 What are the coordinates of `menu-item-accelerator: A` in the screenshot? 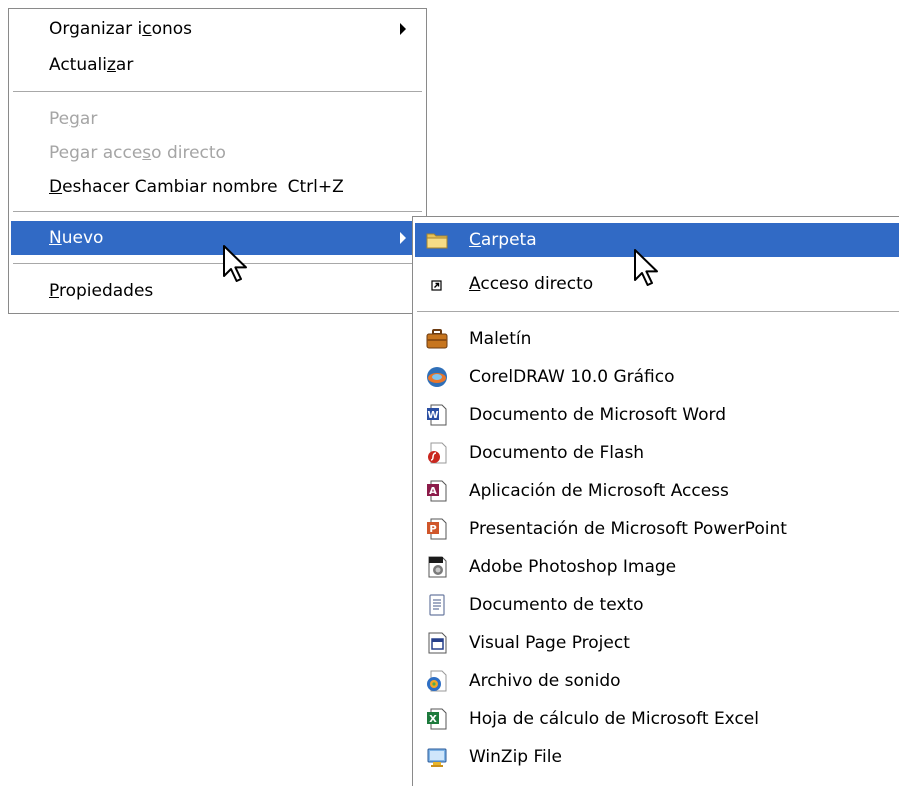 It's located at (475, 284).